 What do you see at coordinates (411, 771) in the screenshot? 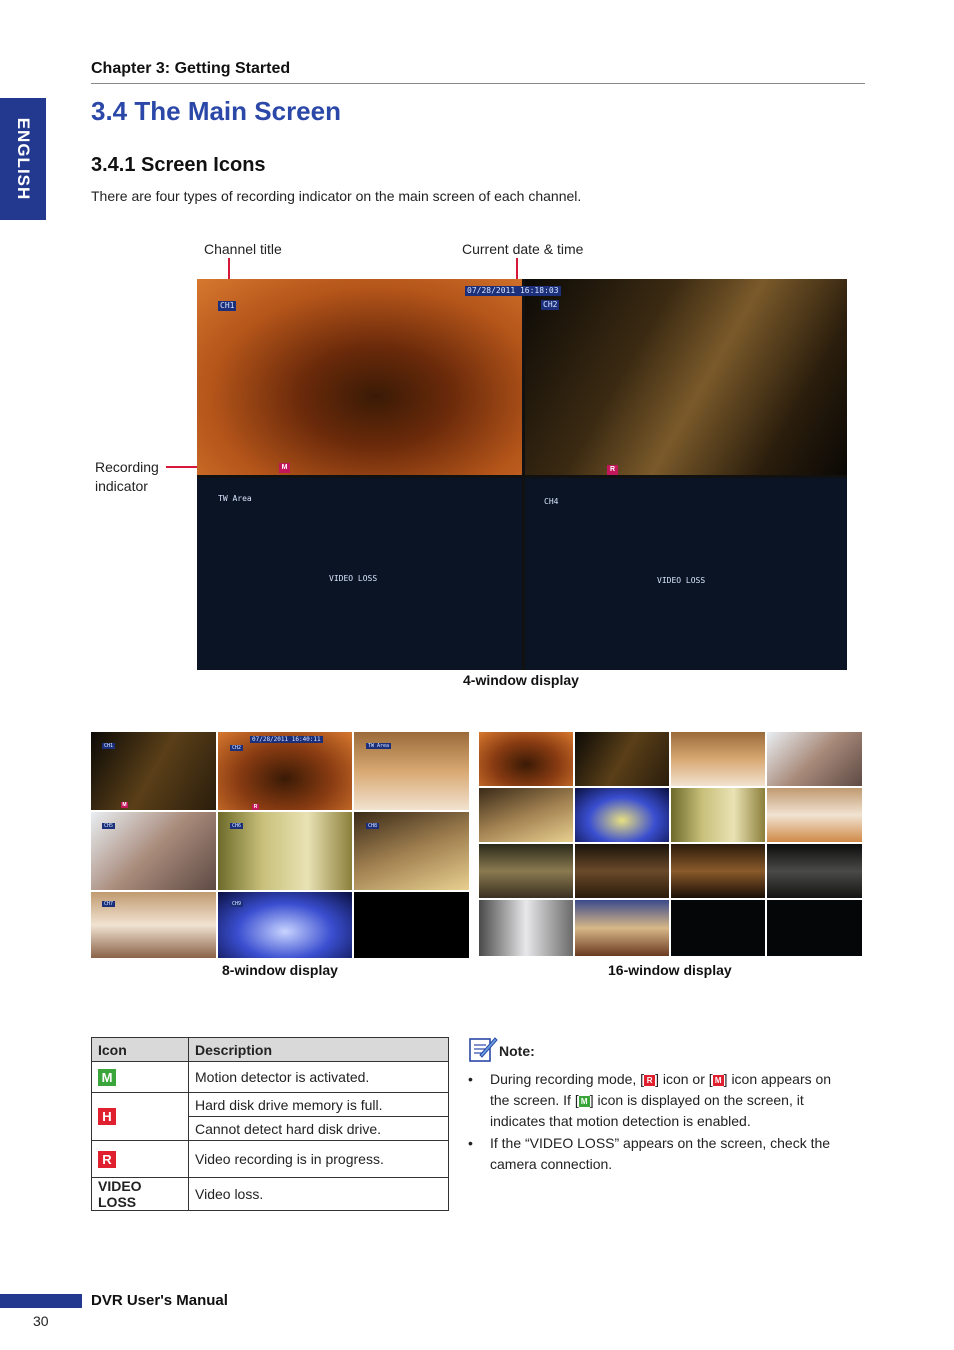
I see `cam8-kitchen: TW Area` at bounding box center [411, 771].